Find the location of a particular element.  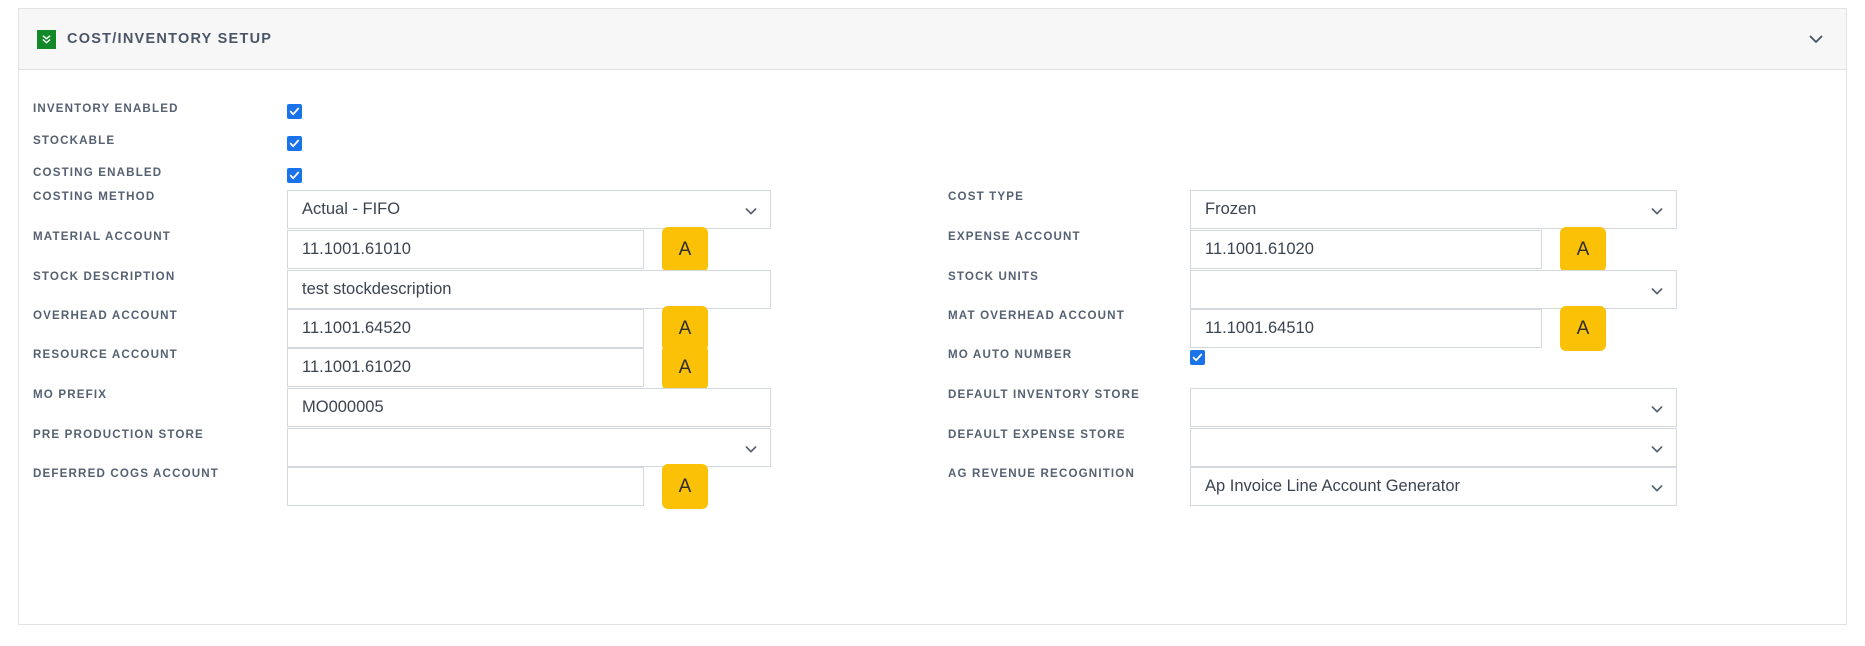

select-default-inventory-store is located at coordinates (1433, 407).